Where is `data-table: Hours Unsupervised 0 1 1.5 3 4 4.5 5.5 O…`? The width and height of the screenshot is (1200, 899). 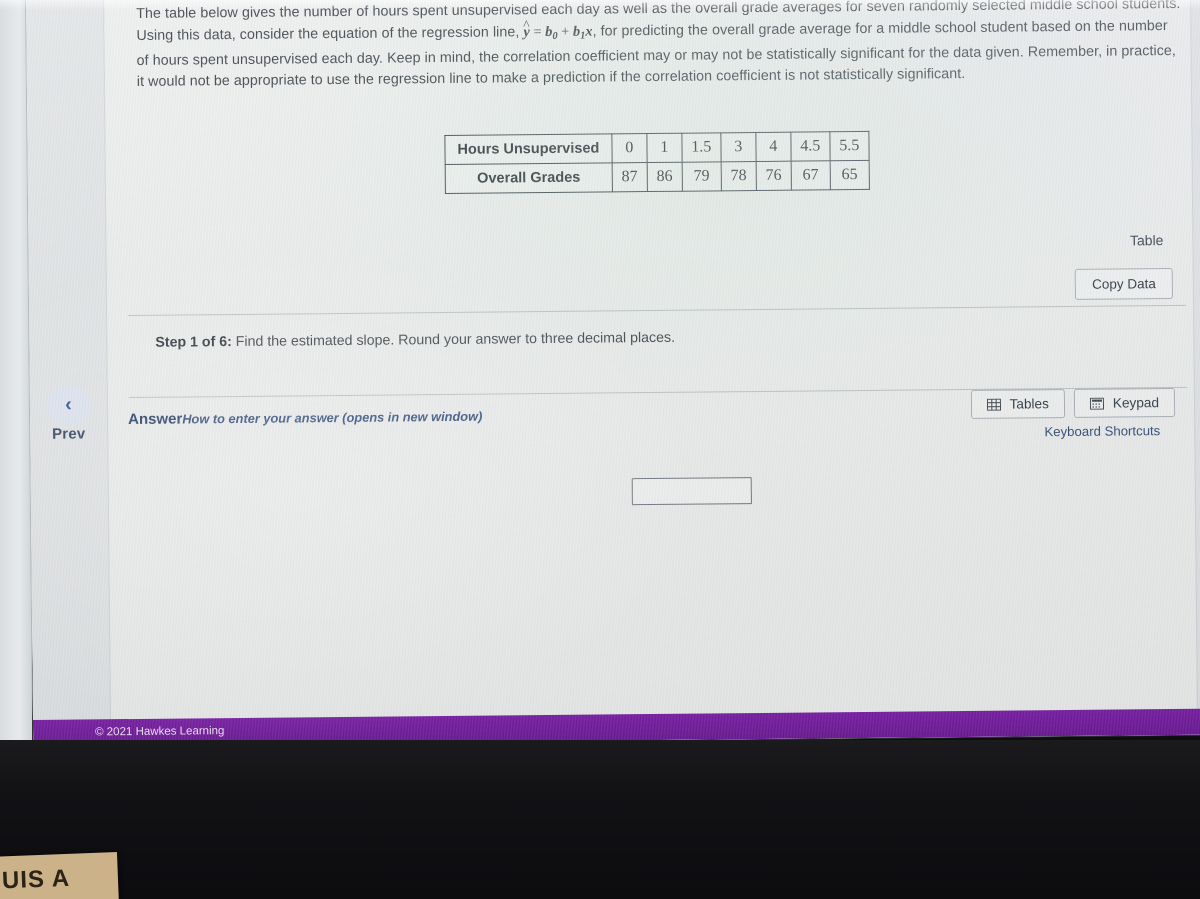
data-table: Hours Unsupervised 0 1 1.5 3 4 4.5 5.5 O… is located at coordinates (657, 162).